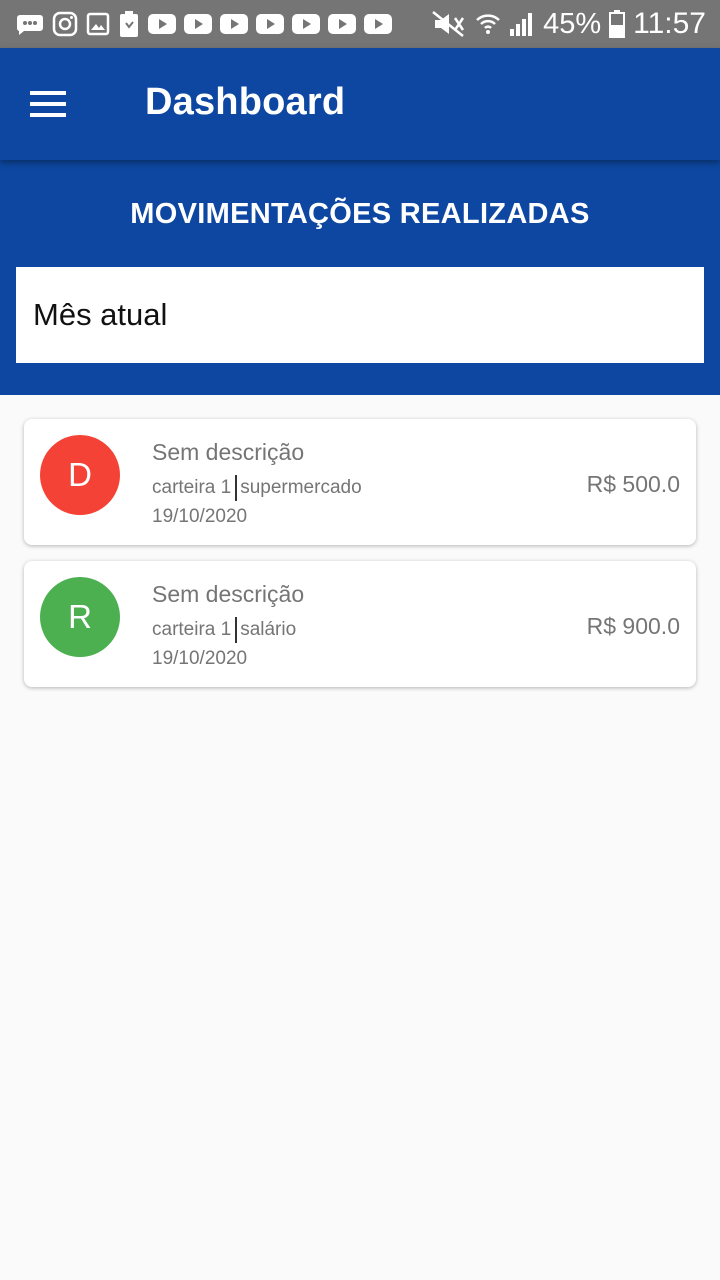  Describe the element at coordinates (301, 487) in the screenshot. I see `transaction-category: supermercado` at that location.